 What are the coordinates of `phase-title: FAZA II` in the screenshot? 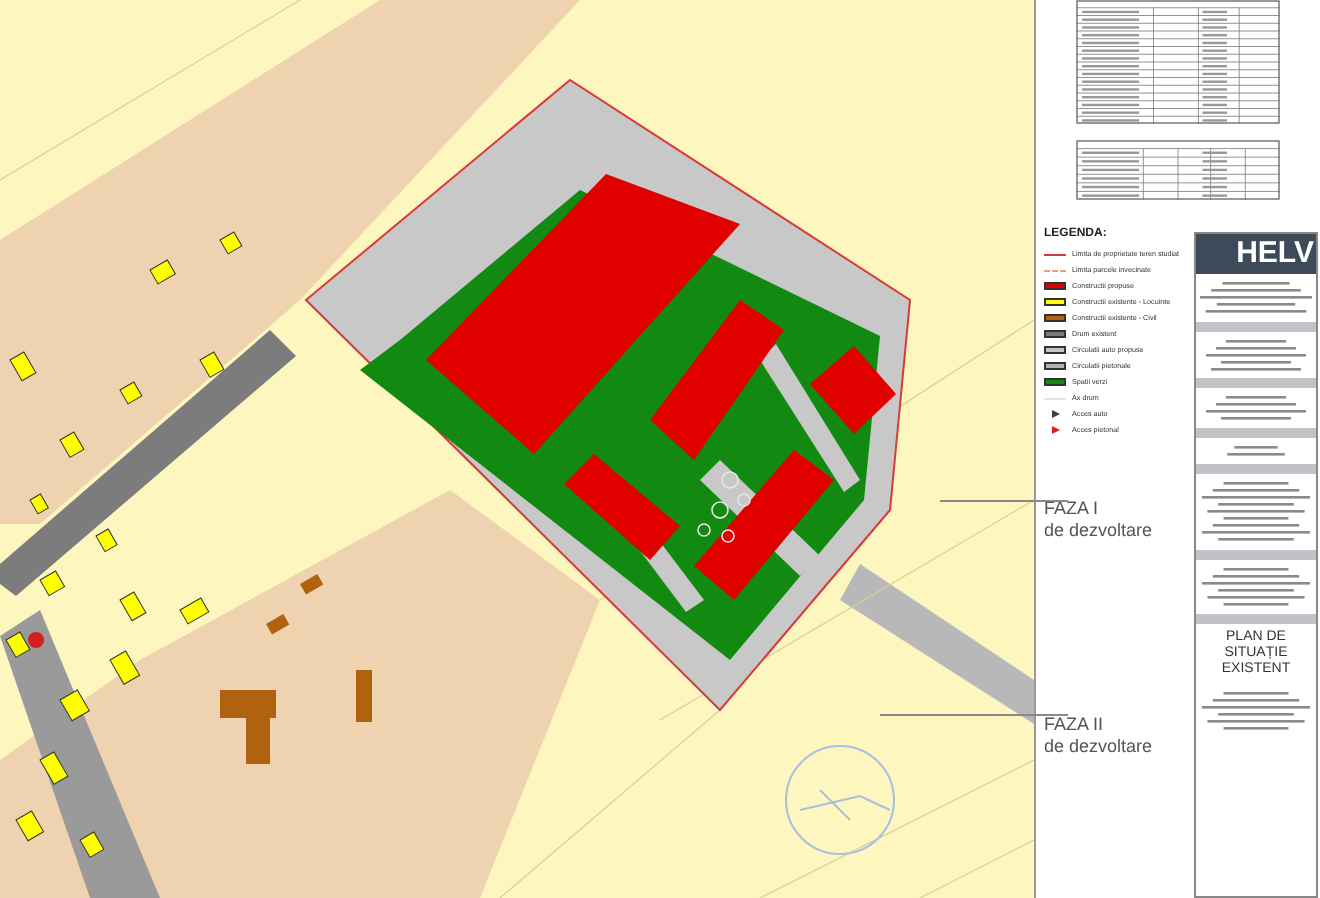 It's located at (1075, 725).